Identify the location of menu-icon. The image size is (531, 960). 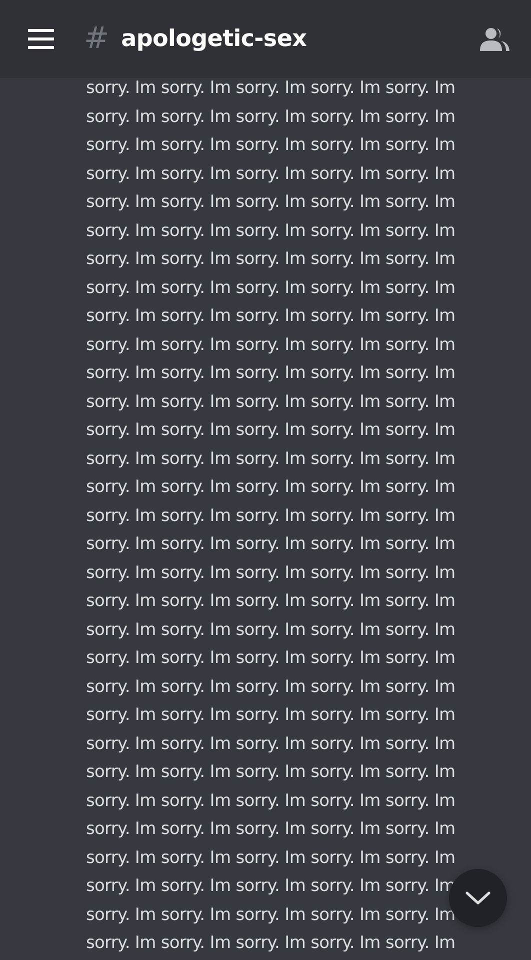
(41, 39).